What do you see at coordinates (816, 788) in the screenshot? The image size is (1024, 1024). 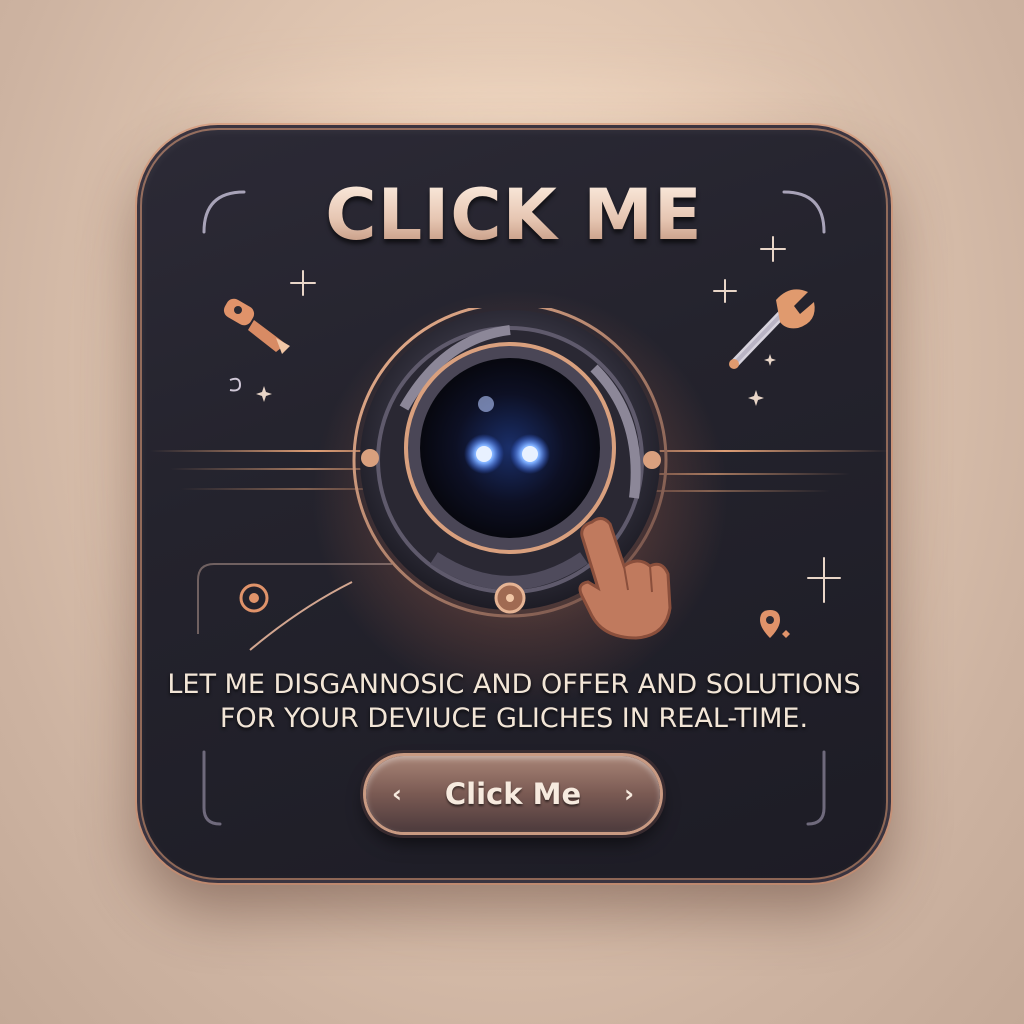 I see `corner-bracket-bottom-right` at bounding box center [816, 788].